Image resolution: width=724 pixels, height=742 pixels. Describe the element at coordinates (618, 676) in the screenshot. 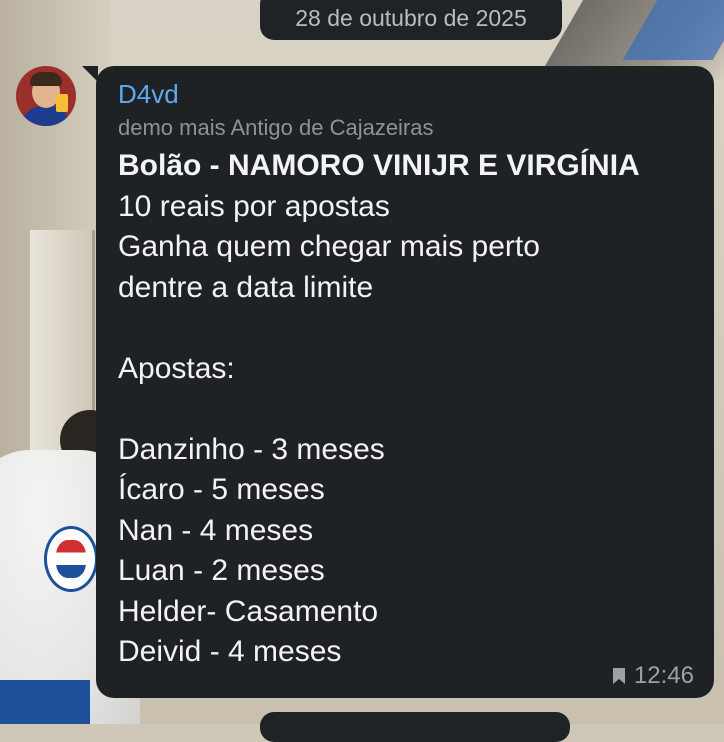

I see `bookmark-icon` at that location.